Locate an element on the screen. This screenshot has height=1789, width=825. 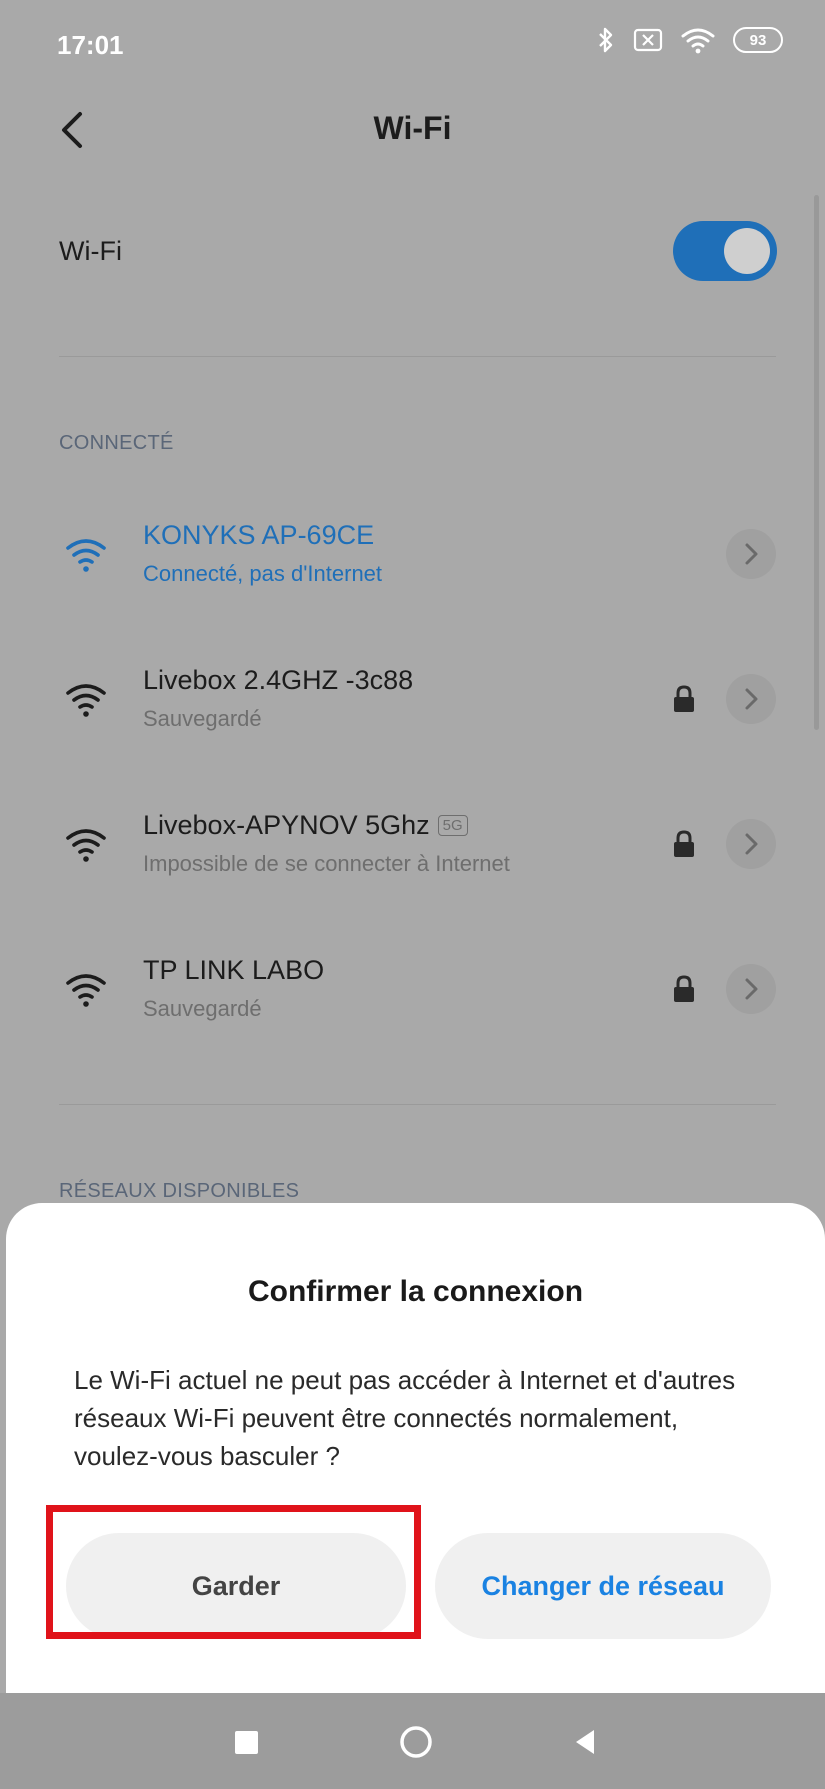
network-item-konyks: KONYKS AP-69CE Connecté, pas d'Internet is located at coordinates (412, 552).